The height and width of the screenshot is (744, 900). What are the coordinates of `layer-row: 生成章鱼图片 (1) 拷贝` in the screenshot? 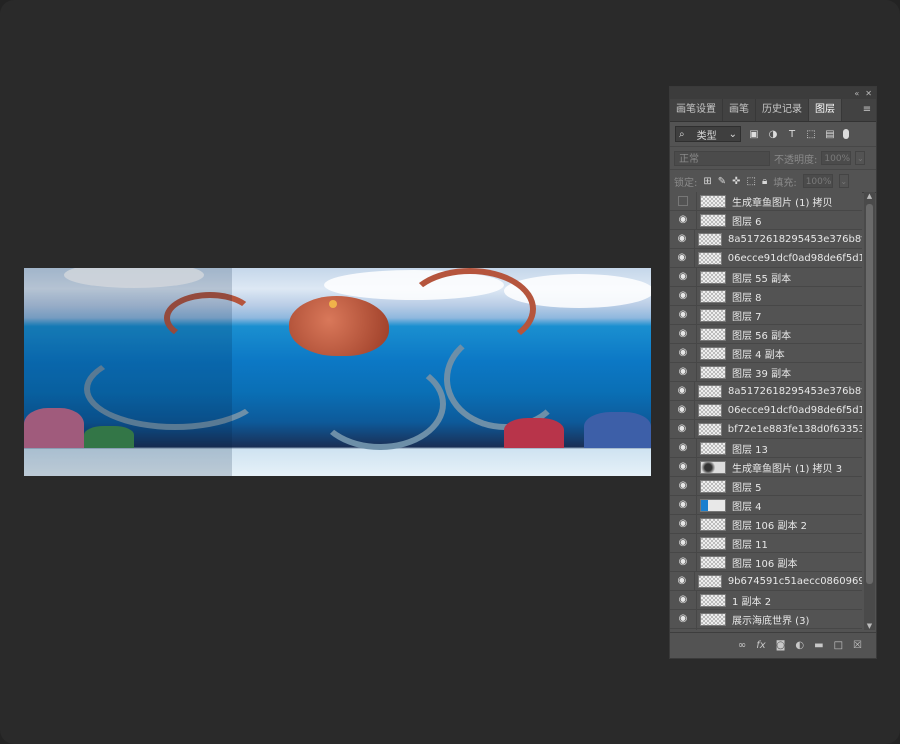 It's located at (766, 201).